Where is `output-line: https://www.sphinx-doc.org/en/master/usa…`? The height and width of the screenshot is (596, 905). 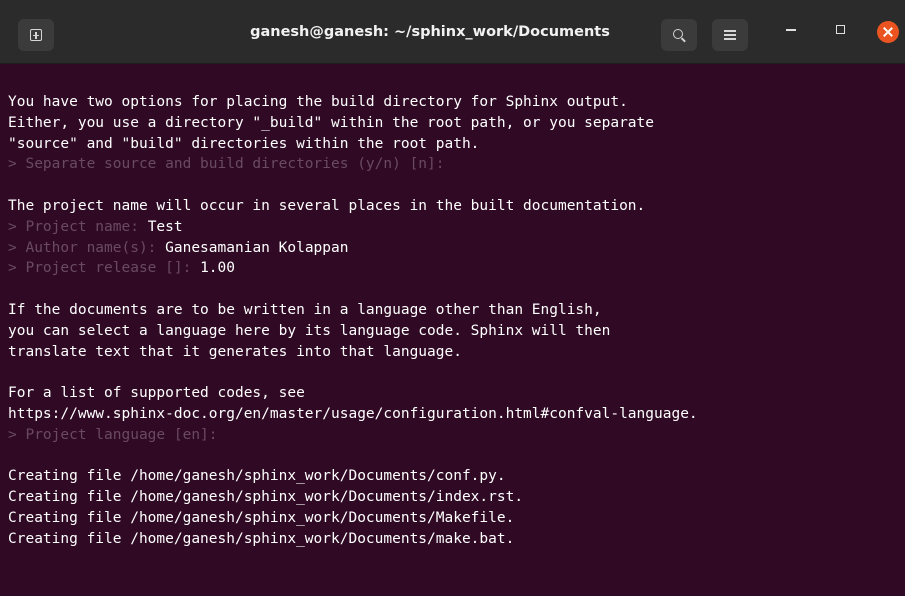 output-line: https://www.sphinx-doc.org/en/master/usa… is located at coordinates (353, 413).